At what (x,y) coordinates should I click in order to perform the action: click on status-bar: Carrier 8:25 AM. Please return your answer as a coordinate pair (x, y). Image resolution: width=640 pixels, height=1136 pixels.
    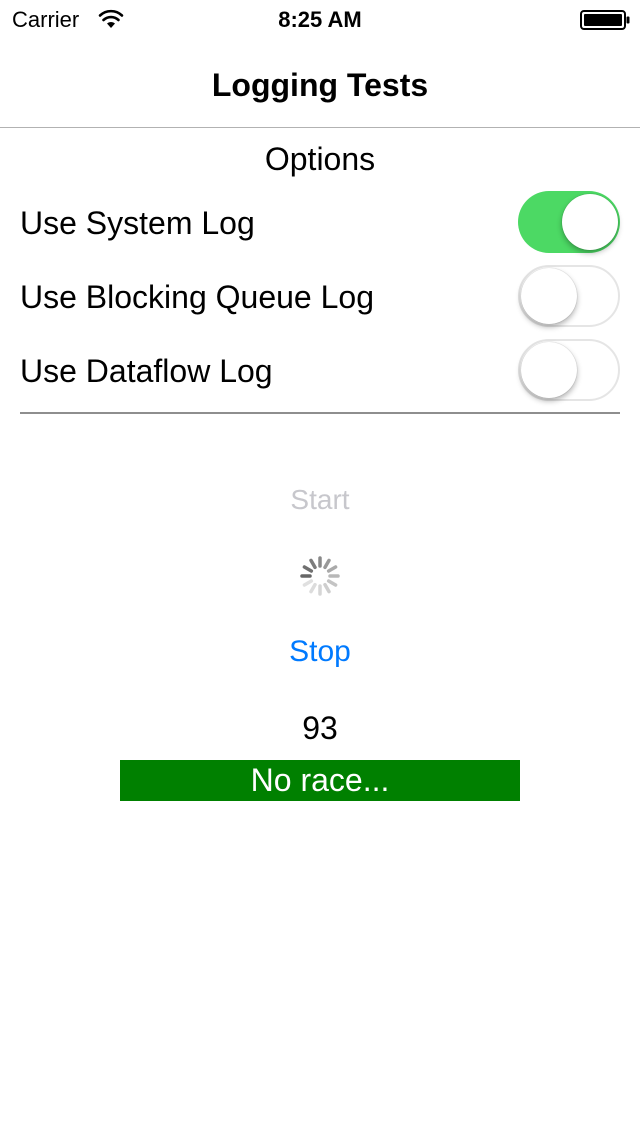
    Looking at the image, I should click on (320, 20).